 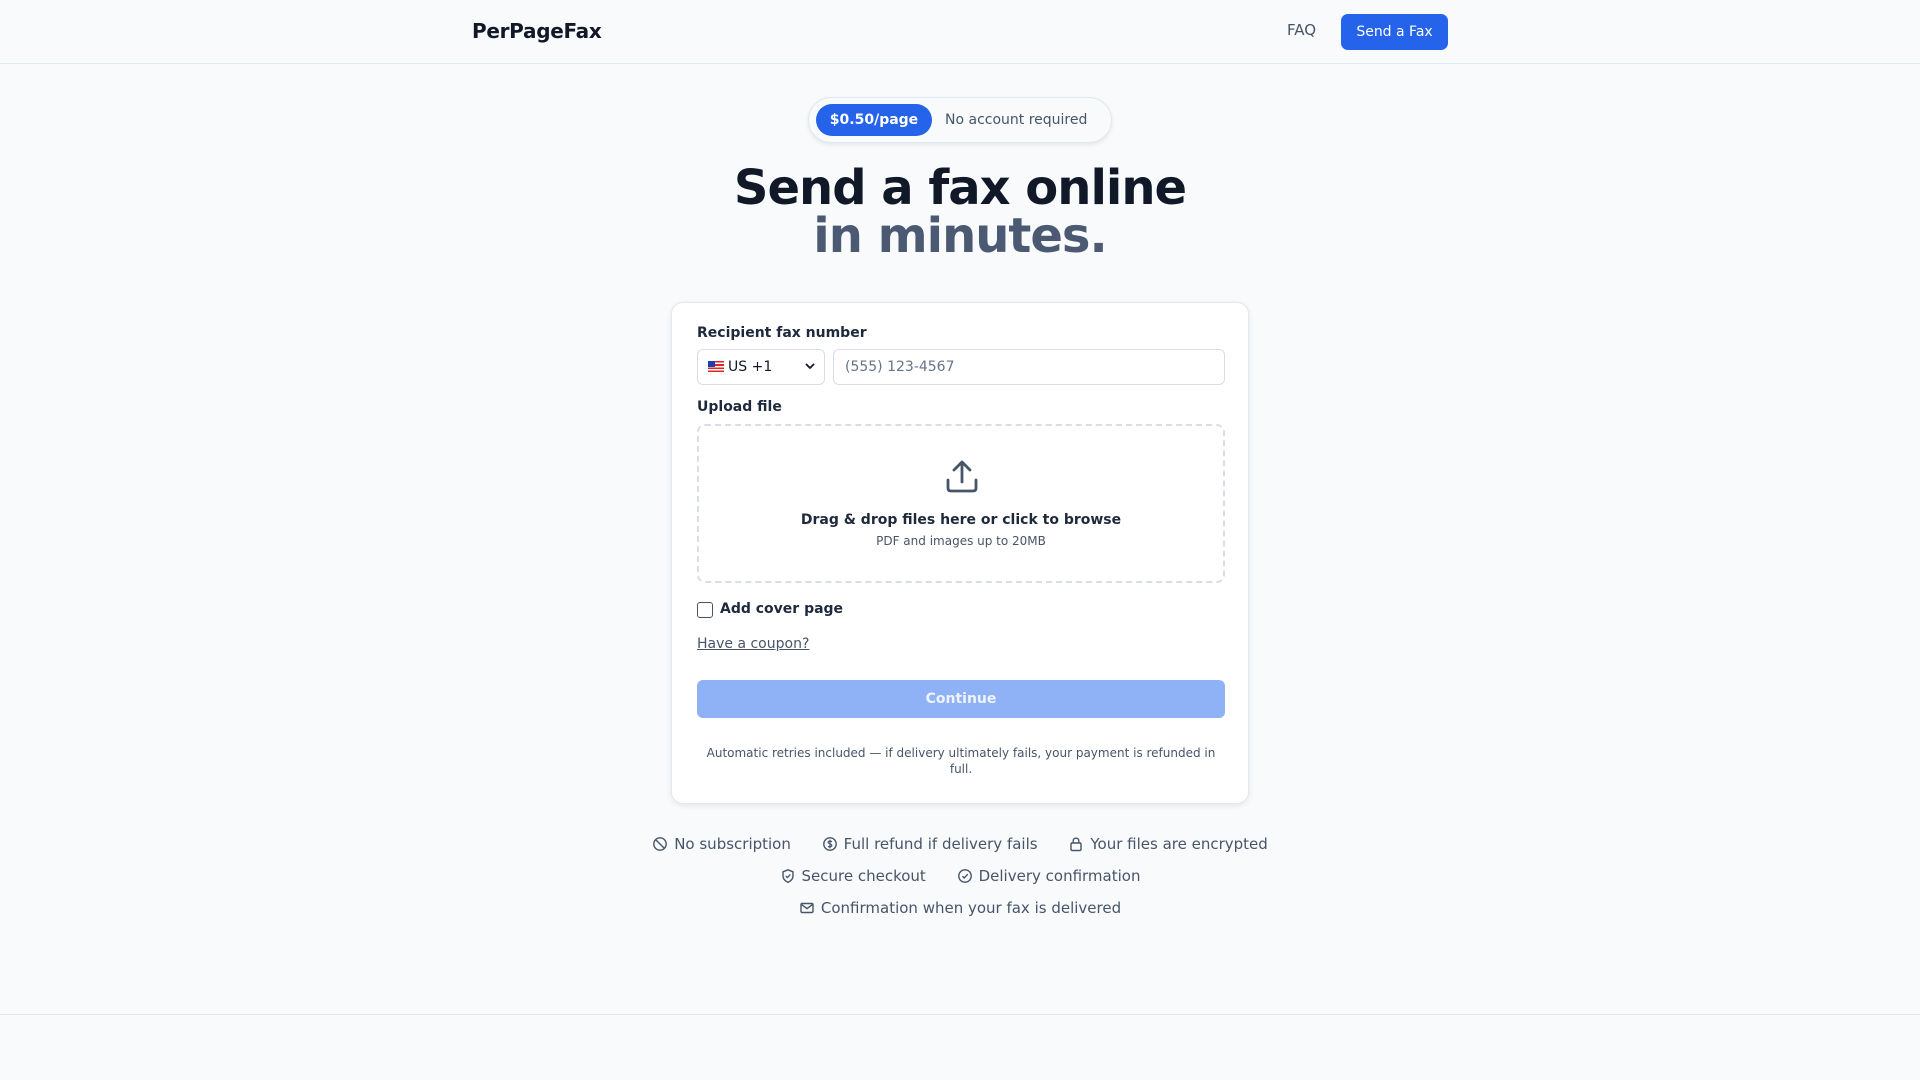 I want to click on price-tag: $0.50/page, so click(x=874, y=120).